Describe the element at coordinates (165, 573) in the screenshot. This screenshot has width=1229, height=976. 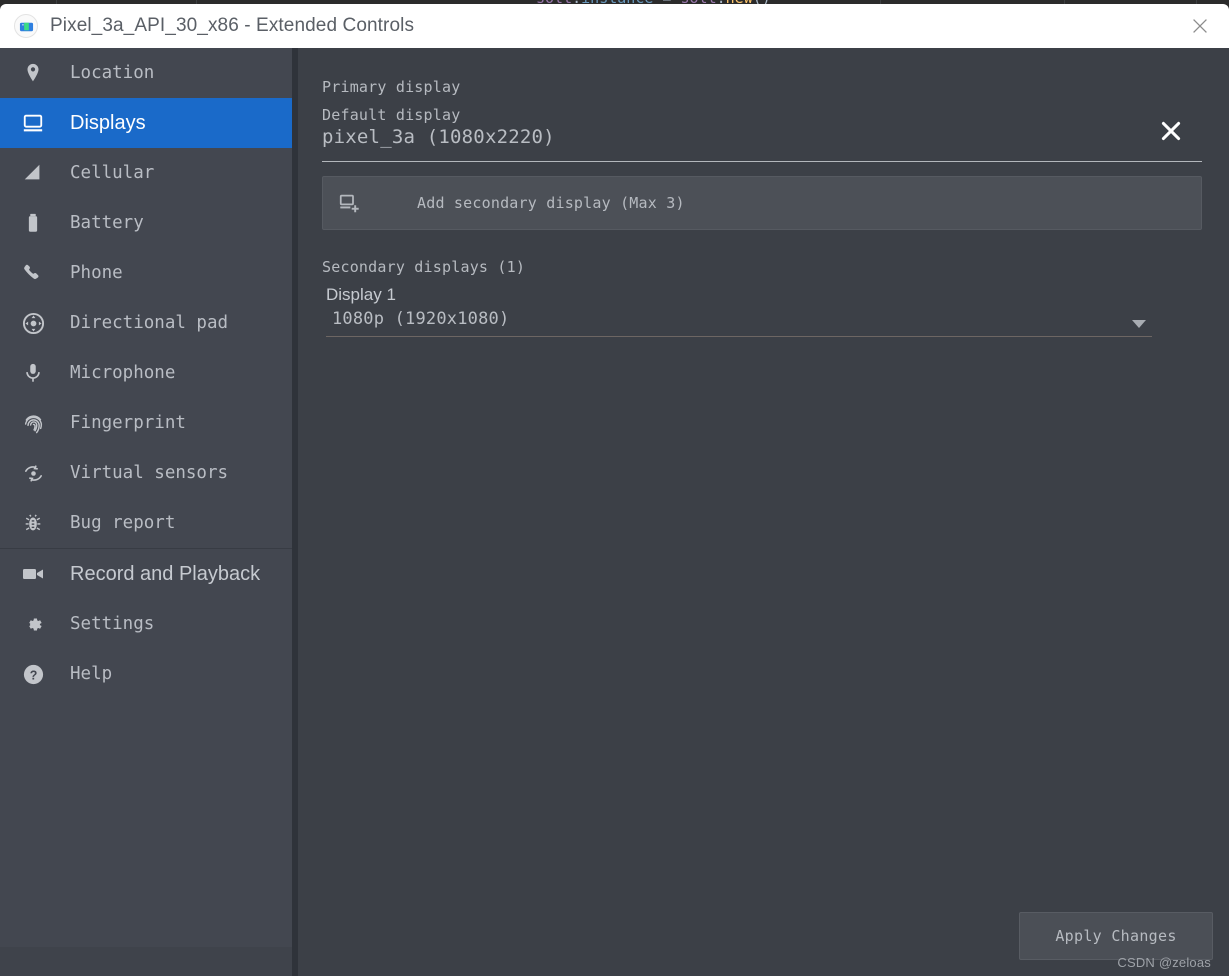
I see `sidebar-item-label: Record and Playback` at that location.